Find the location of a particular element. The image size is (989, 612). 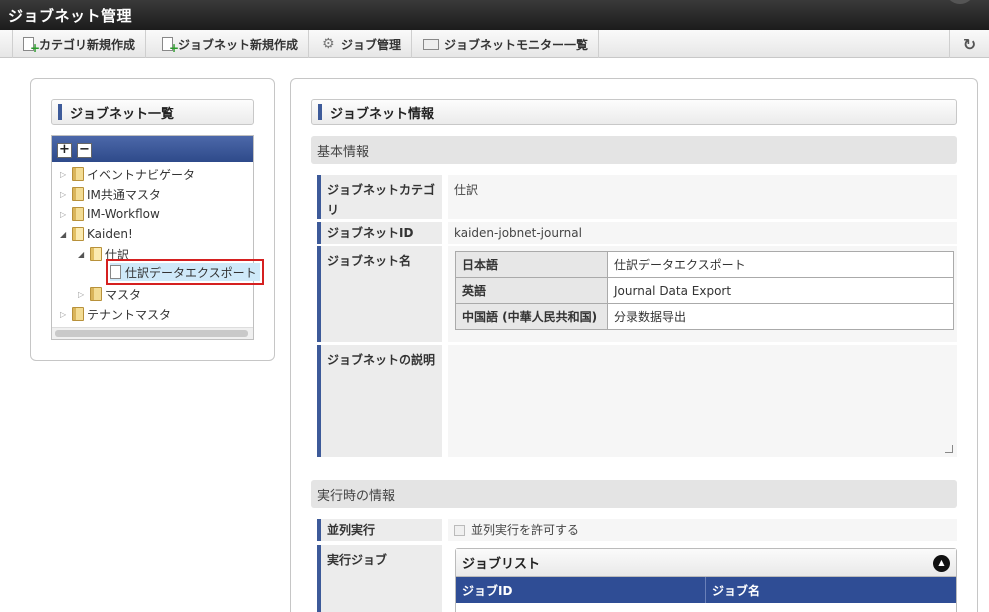

job-list: ジョブリスト ▲ ジョブID ジョブ名 is located at coordinates (706, 580).